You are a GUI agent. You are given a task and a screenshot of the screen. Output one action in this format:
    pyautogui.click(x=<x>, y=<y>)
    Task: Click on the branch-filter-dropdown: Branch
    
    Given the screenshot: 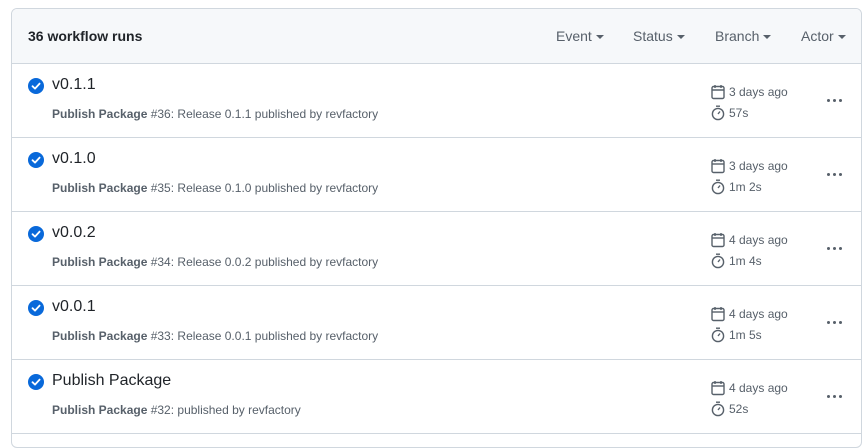 What is the action you would take?
    pyautogui.click(x=743, y=36)
    